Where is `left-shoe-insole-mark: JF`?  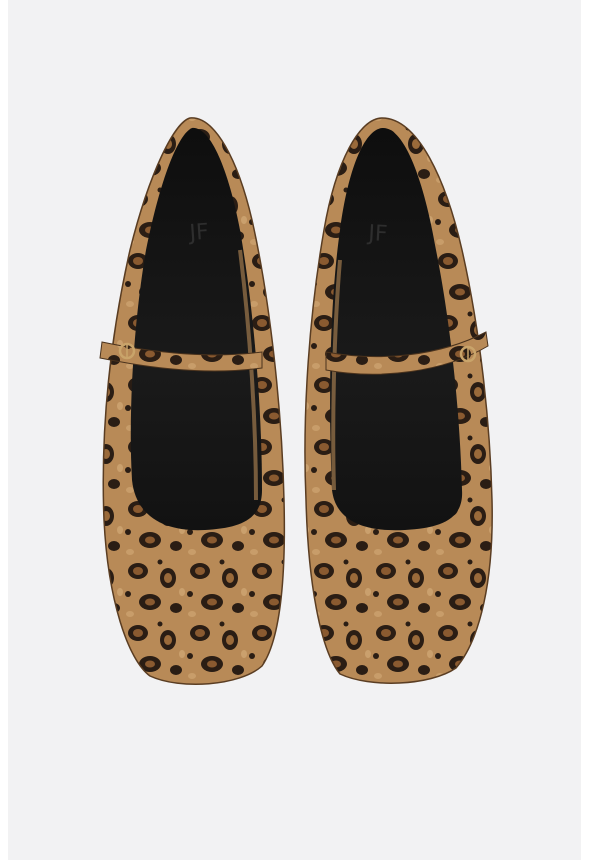 left-shoe-insole-mark: JF is located at coordinates (198, 233).